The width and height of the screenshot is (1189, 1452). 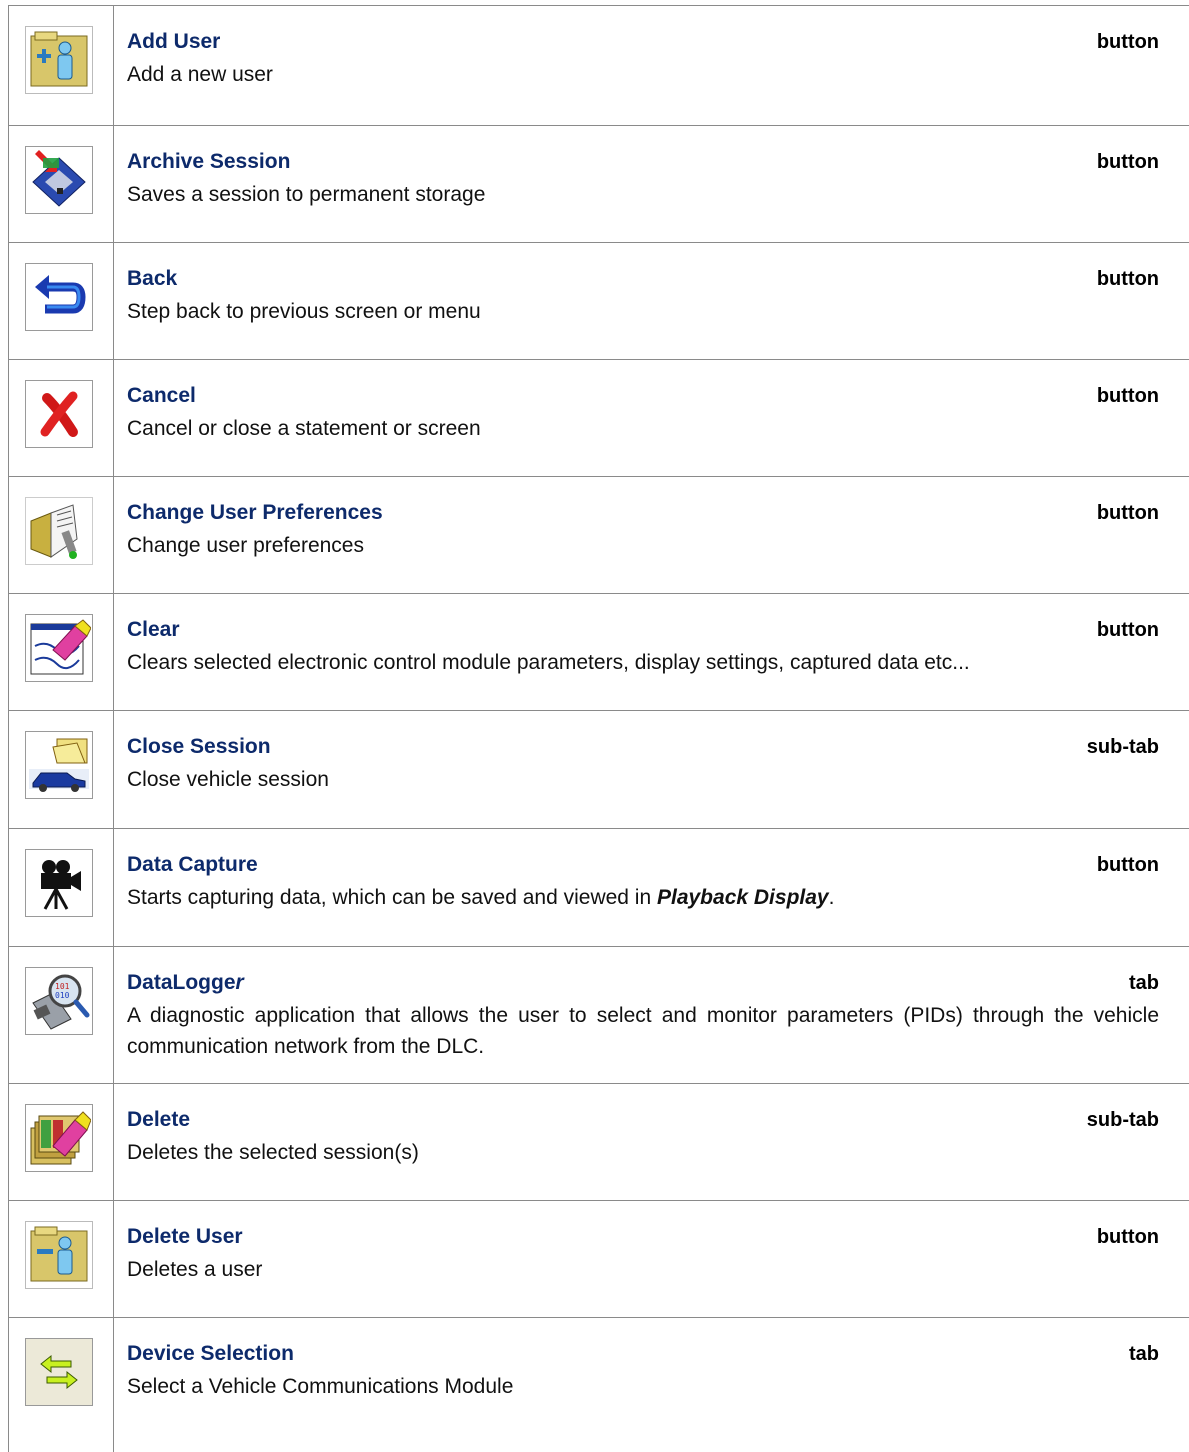 What do you see at coordinates (153, 629) in the screenshot?
I see `entry-title: Clear` at bounding box center [153, 629].